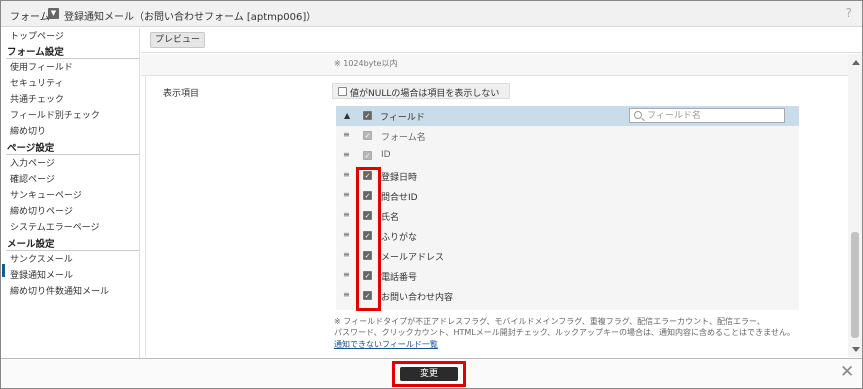 This screenshot has height=389, width=863. Describe the element at coordinates (41, 258) in the screenshot. I see `sidebar-item-thanks-mail: サンクスメール` at that location.